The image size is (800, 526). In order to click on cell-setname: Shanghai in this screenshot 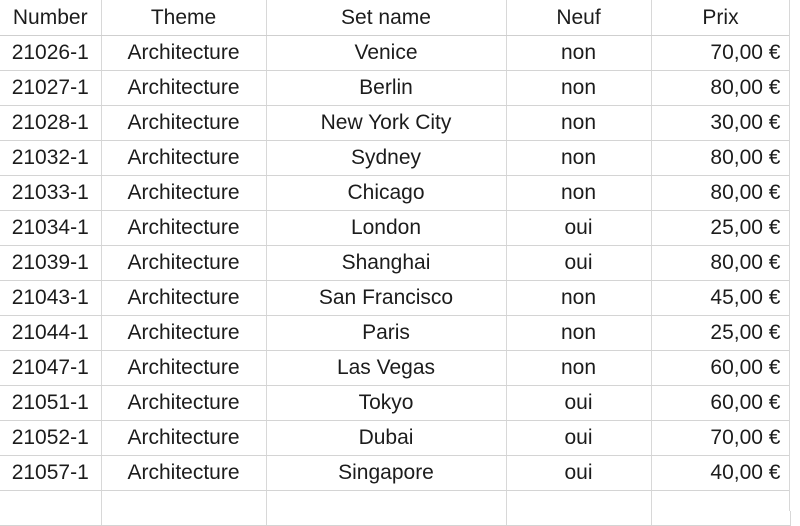, I will do `click(386, 263)`.